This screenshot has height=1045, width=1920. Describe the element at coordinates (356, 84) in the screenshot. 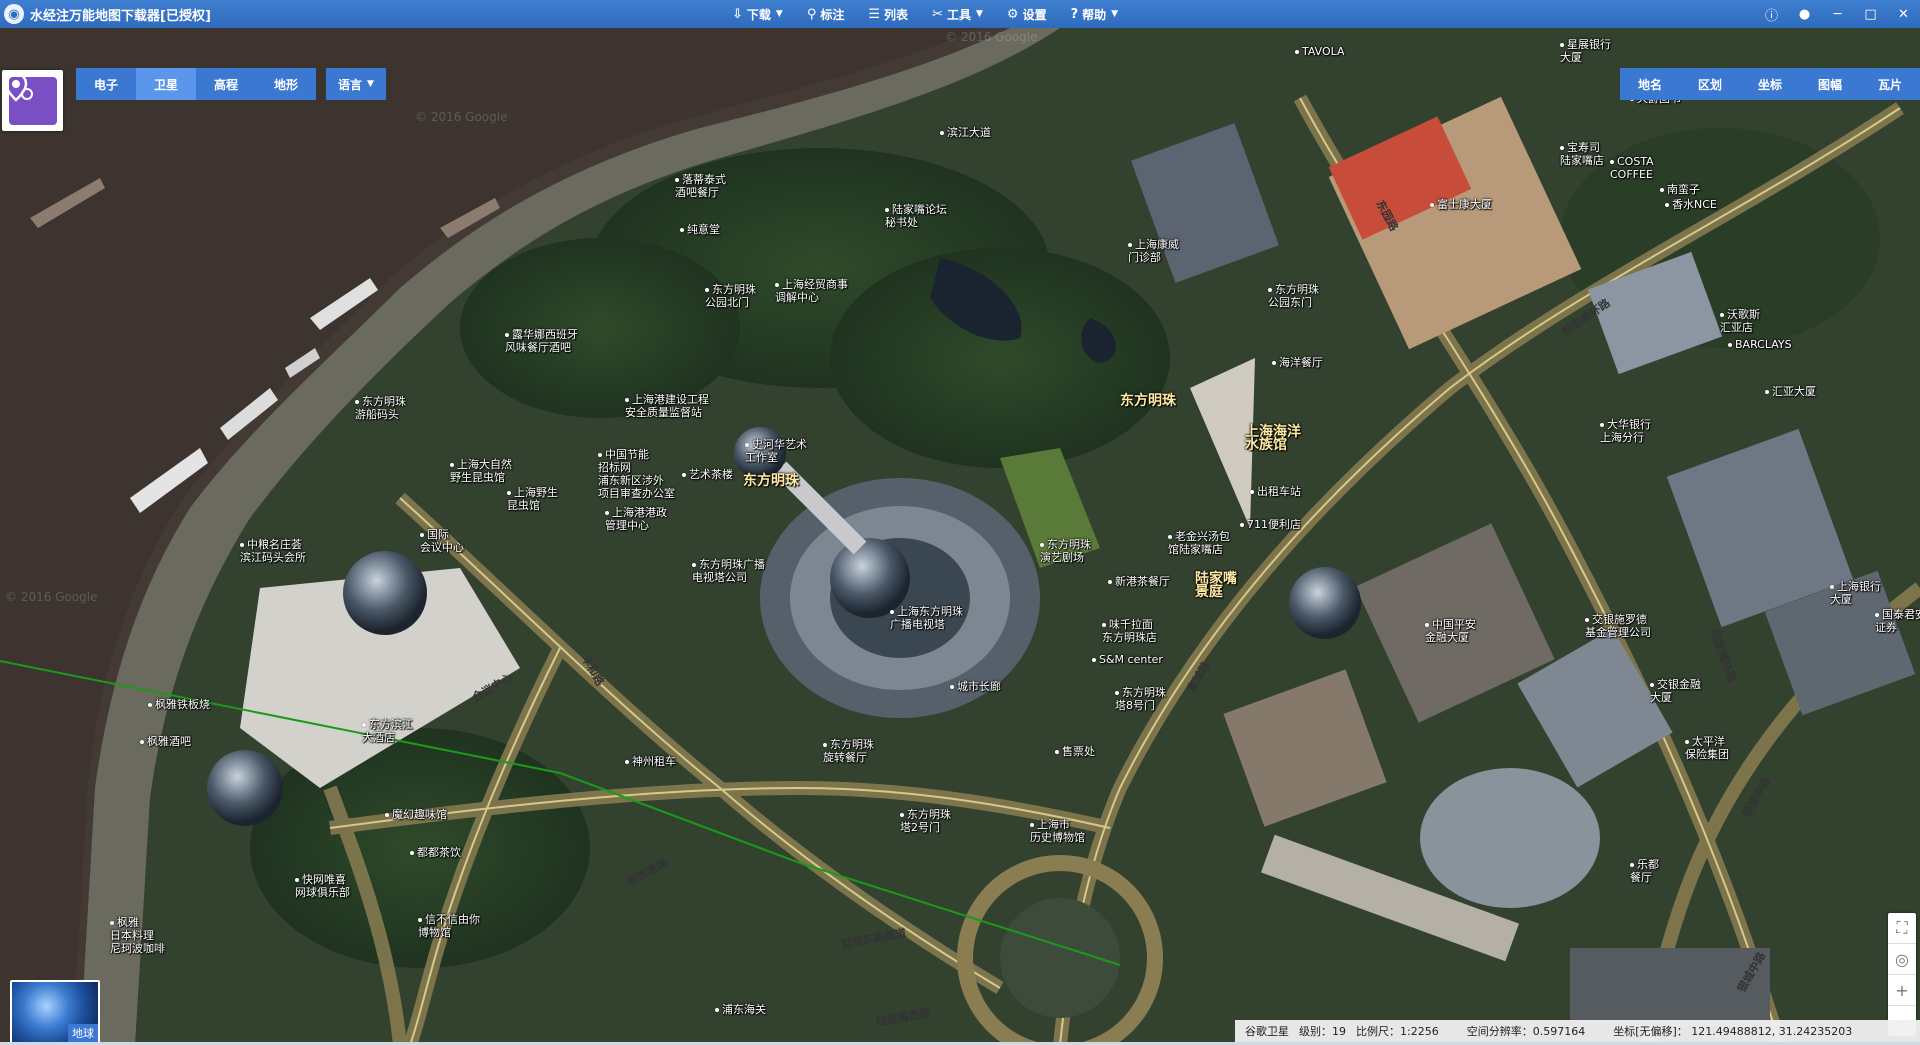

I see `language-button: 语言 ▼` at that location.